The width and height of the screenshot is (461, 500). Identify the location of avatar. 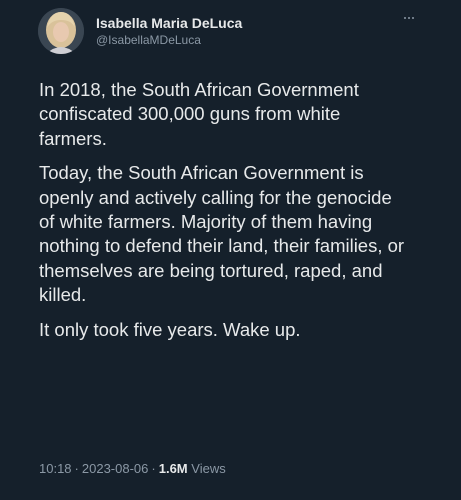
(61, 31).